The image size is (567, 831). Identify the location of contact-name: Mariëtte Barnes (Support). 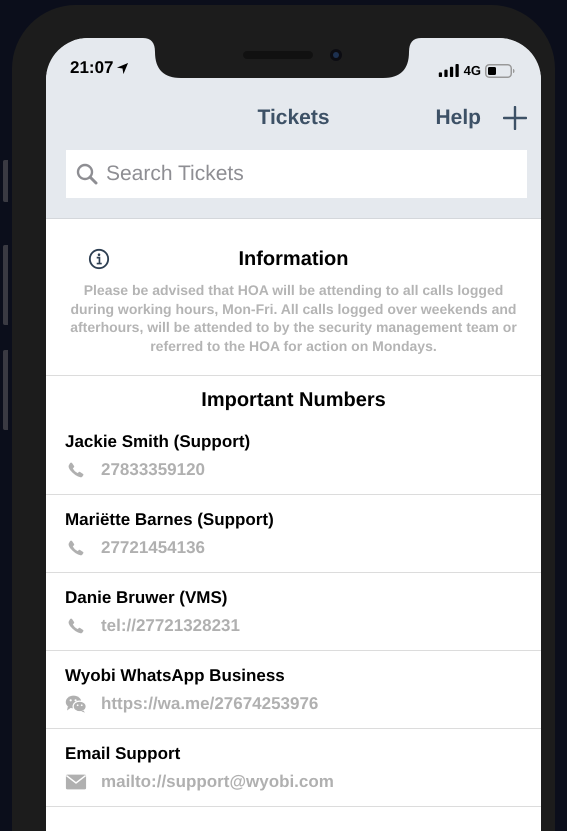
(170, 520).